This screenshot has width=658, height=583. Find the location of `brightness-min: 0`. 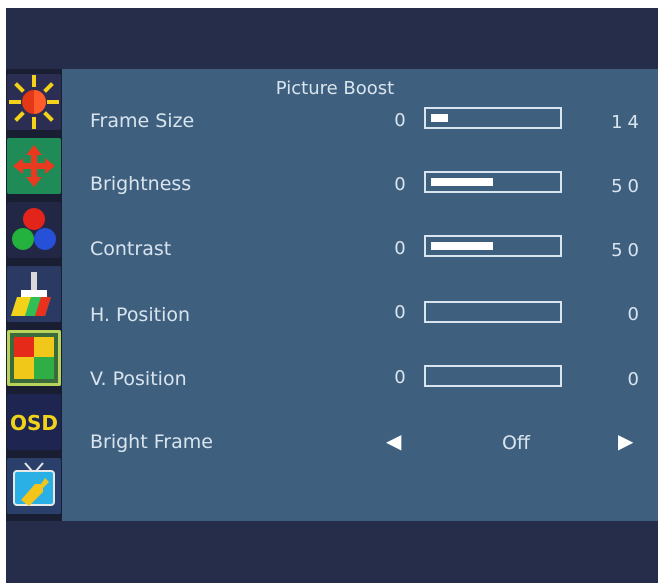

brightness-min: 0 is located at coordinates (400, 184).